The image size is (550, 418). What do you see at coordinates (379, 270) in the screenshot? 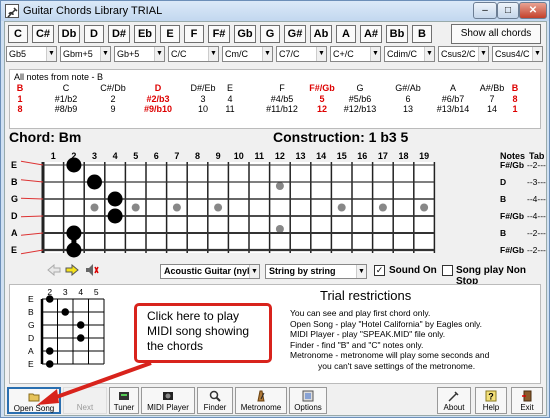
I see `sound-on-checkbox: ✓` at bounding box center [379, 270].